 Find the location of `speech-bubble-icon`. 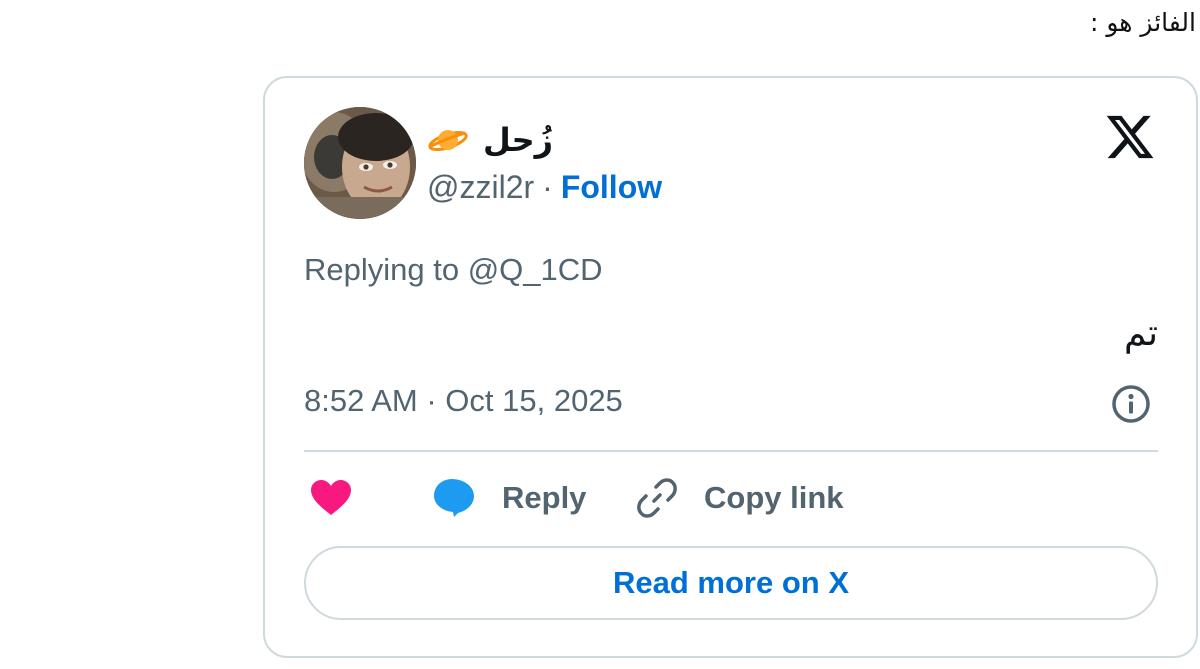

speech-bubble-icon is located at coordinates (454, 498).